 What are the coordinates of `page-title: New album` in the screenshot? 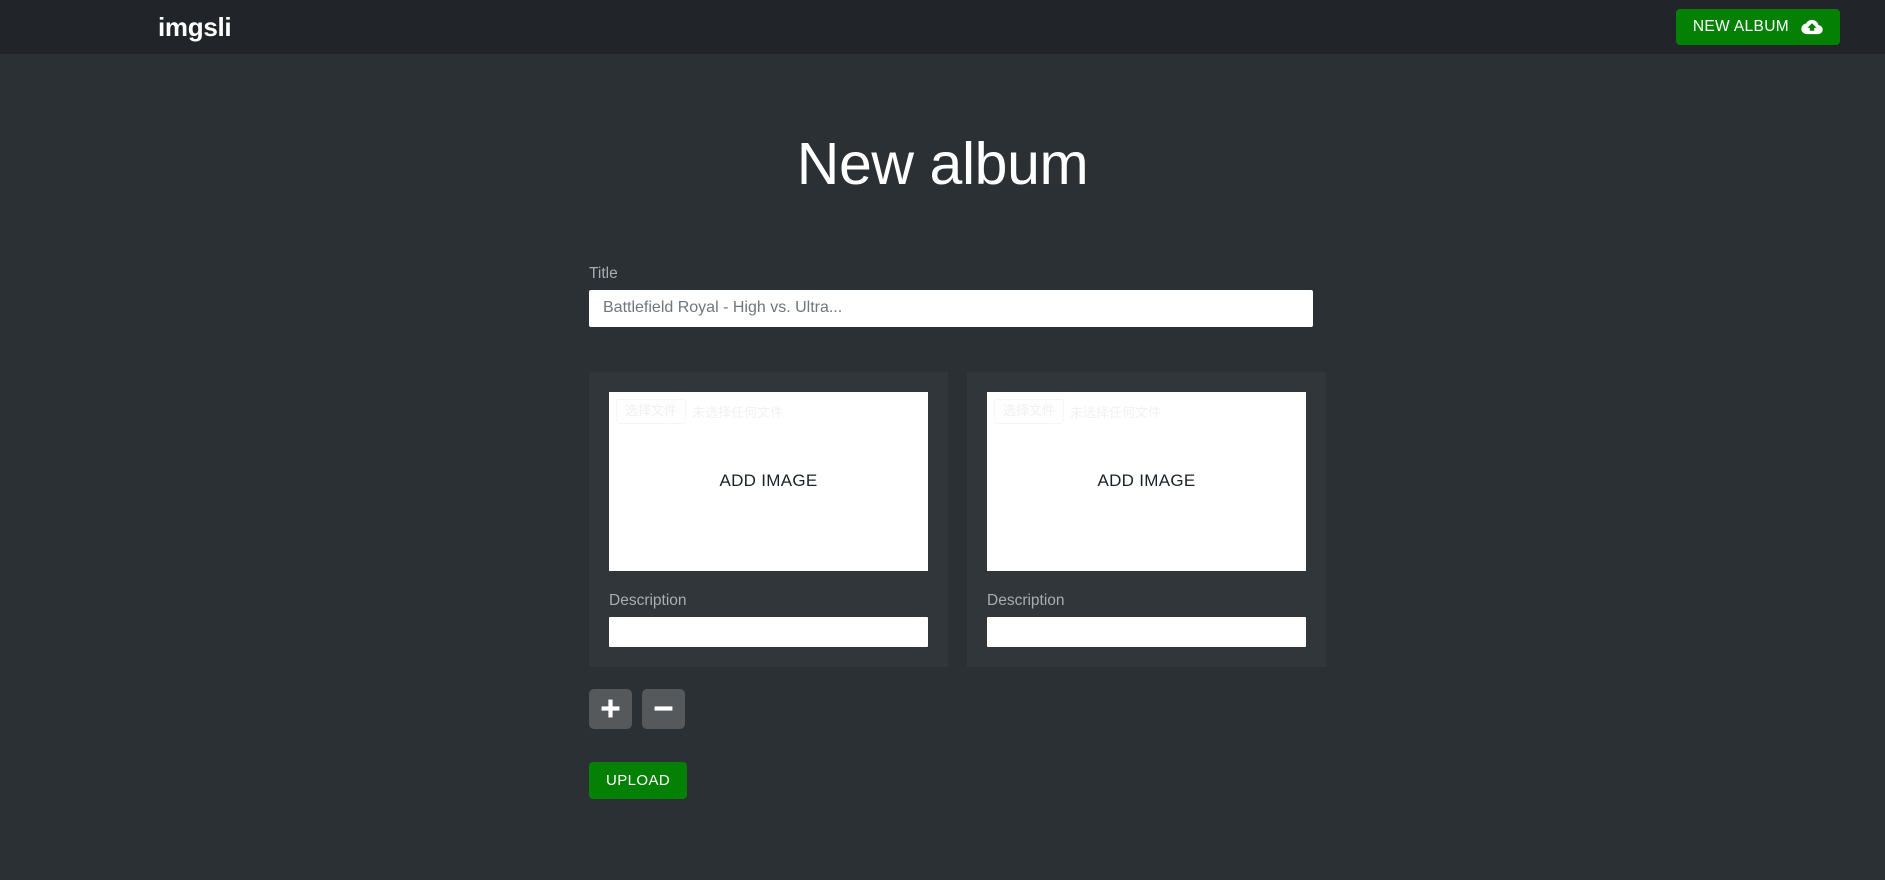 It's located at (942, 164).